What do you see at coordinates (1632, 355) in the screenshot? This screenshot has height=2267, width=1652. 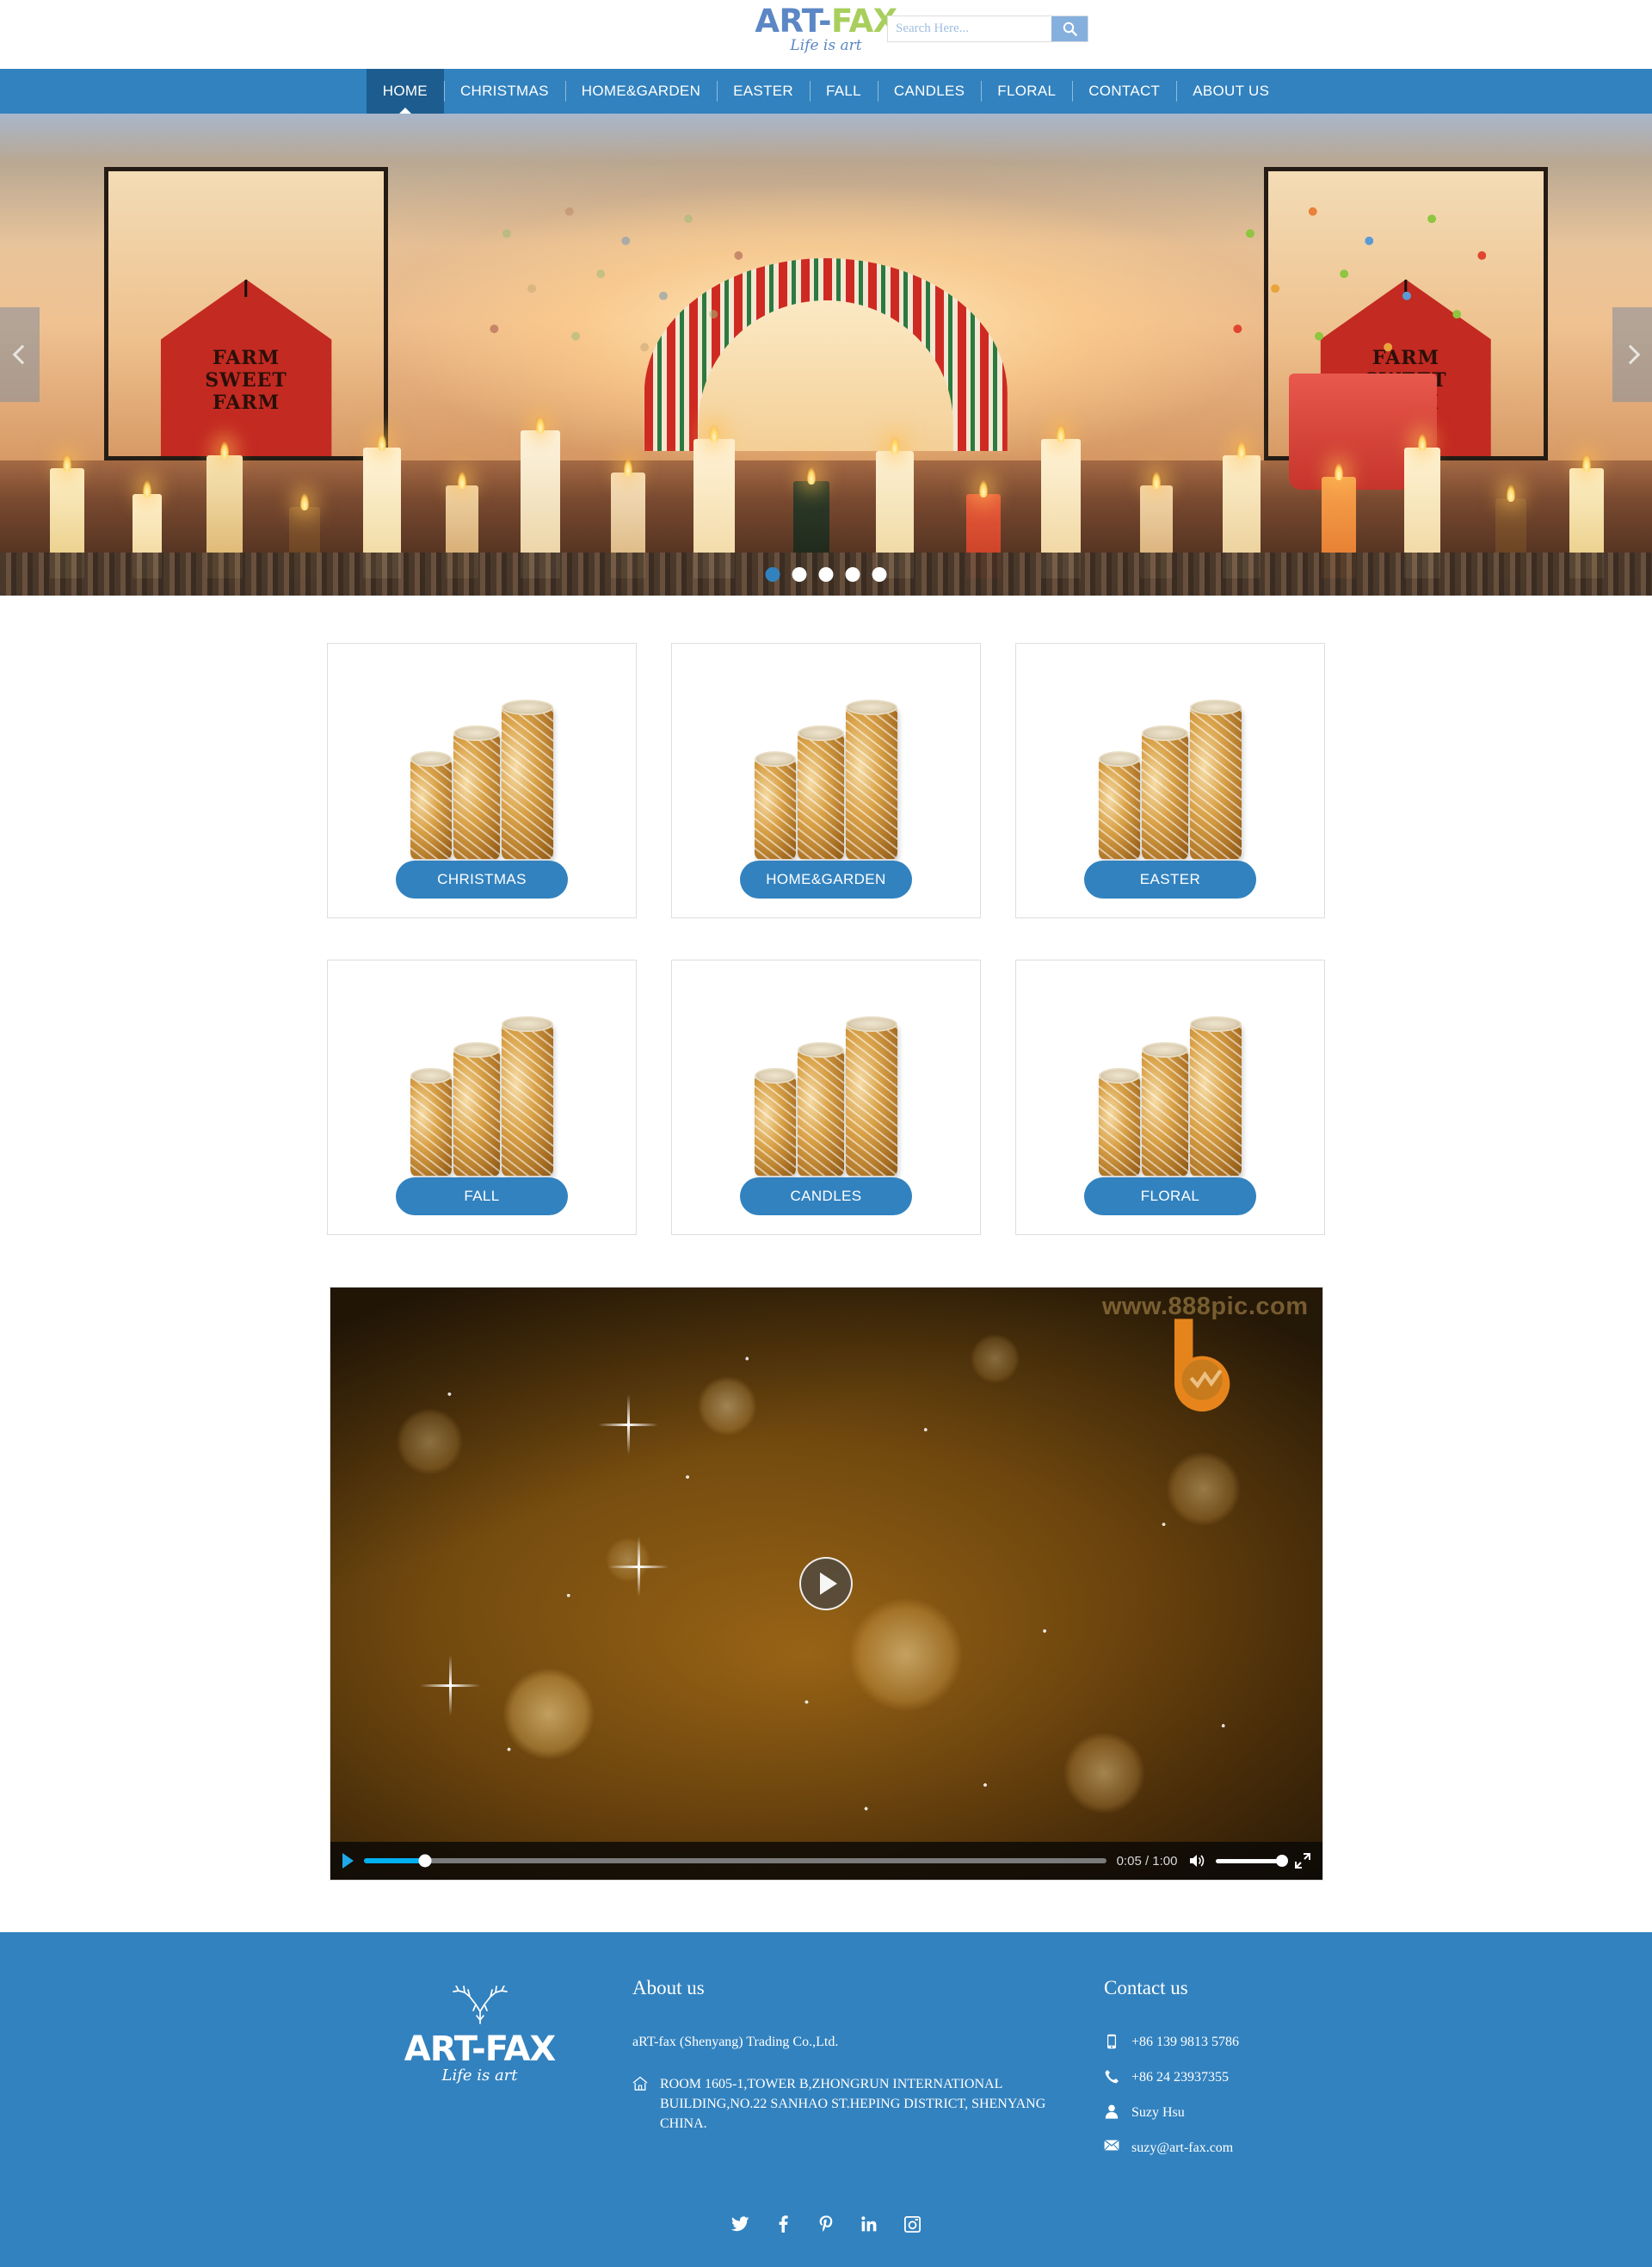 I see `carousel-next-button` at bounding box center [1632, 355].